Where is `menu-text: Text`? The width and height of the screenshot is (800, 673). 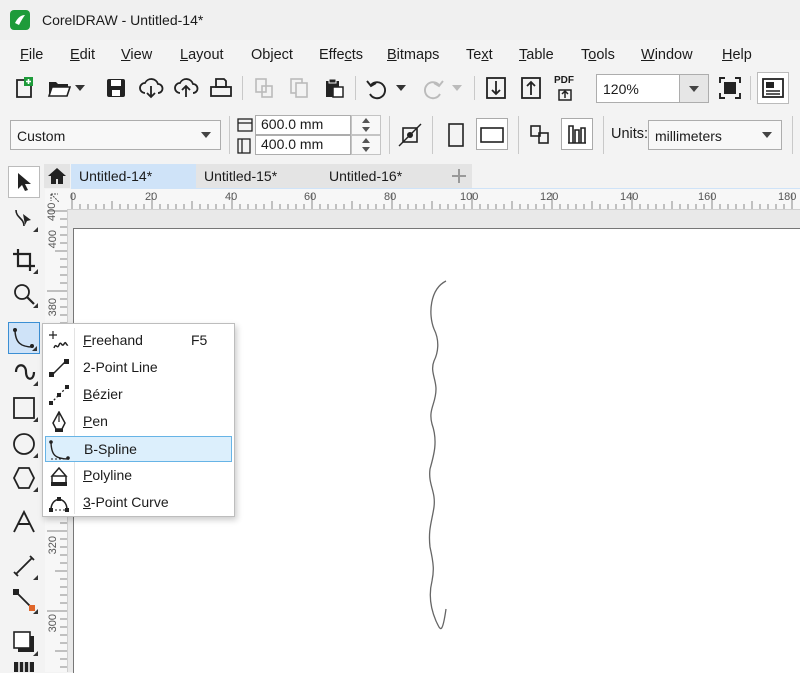
menu-text: Text is located at coordinates (479, 55).